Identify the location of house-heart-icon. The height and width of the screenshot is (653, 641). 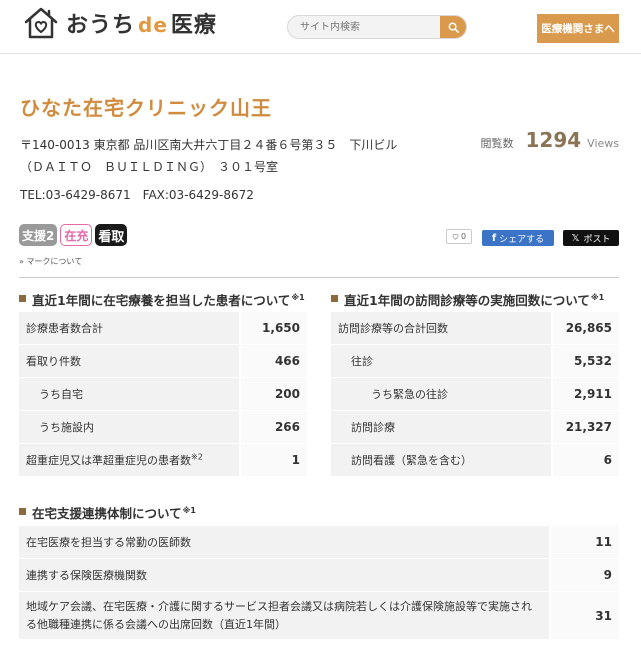
(41, 23).